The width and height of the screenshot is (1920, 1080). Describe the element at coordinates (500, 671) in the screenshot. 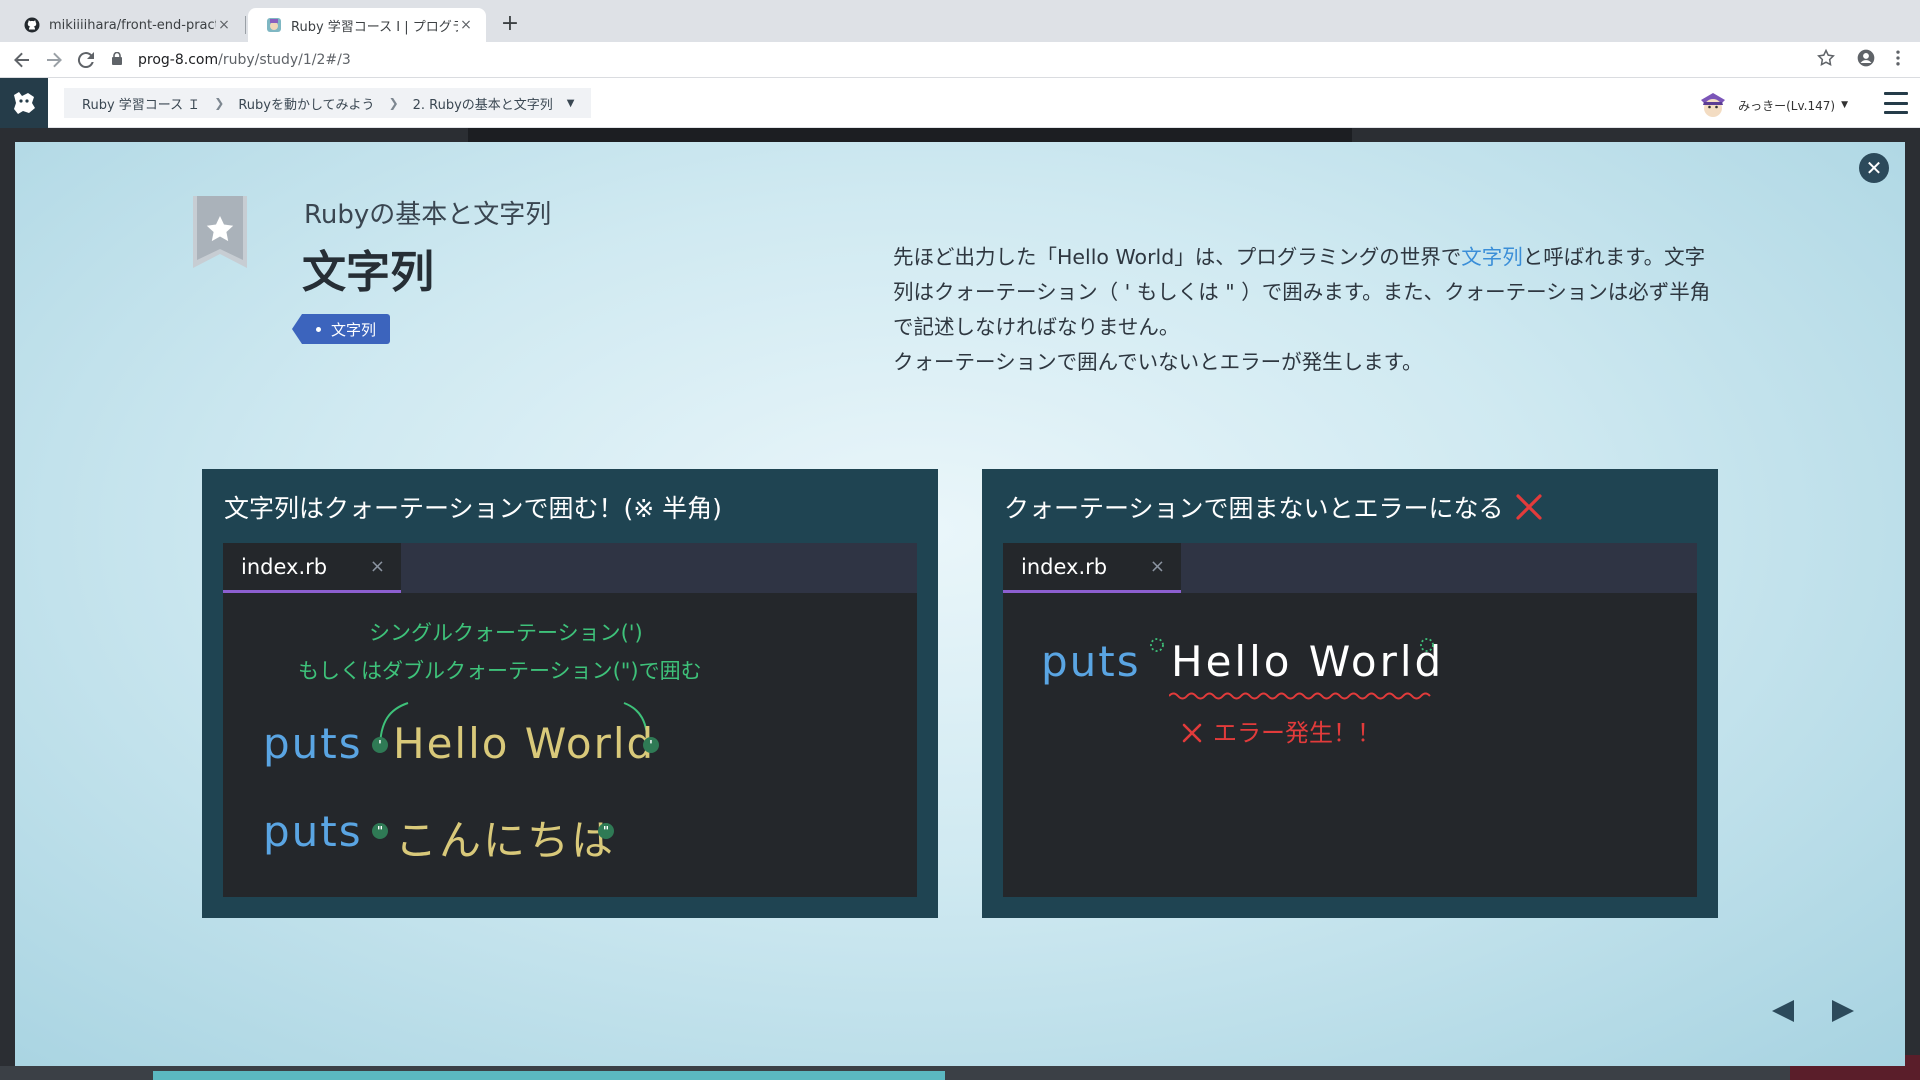

I see `annotation-line: もしくはダブルクォーテーション(")で囲む` at that location.